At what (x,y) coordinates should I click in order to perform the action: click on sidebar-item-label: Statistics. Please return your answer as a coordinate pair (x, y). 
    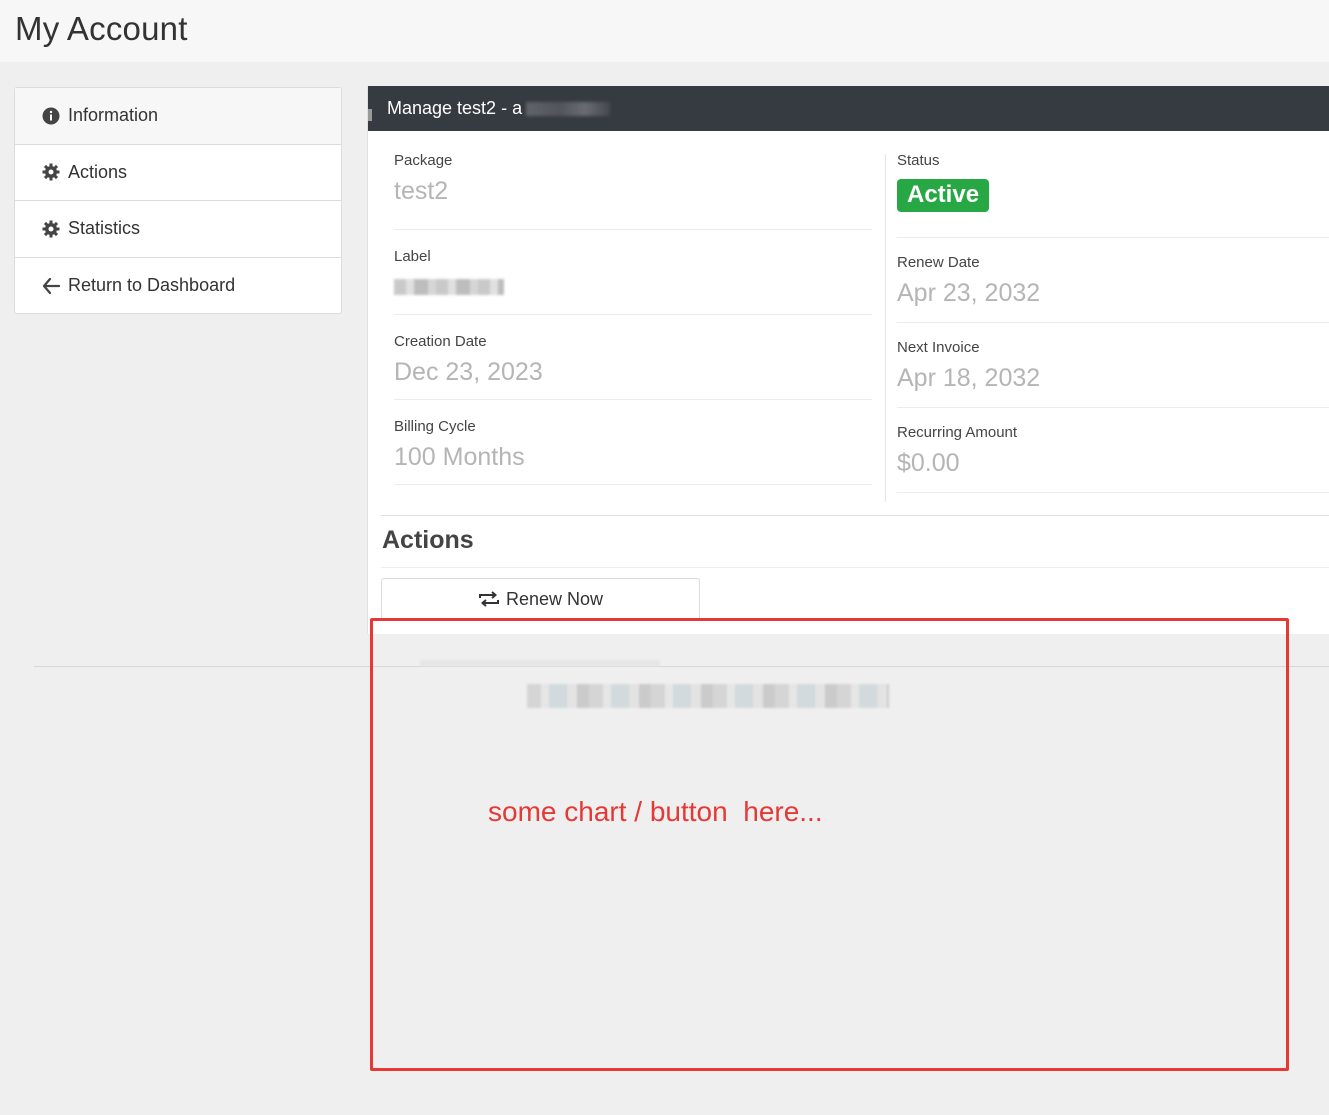
    Looking at the image, I should click on (104, 228).